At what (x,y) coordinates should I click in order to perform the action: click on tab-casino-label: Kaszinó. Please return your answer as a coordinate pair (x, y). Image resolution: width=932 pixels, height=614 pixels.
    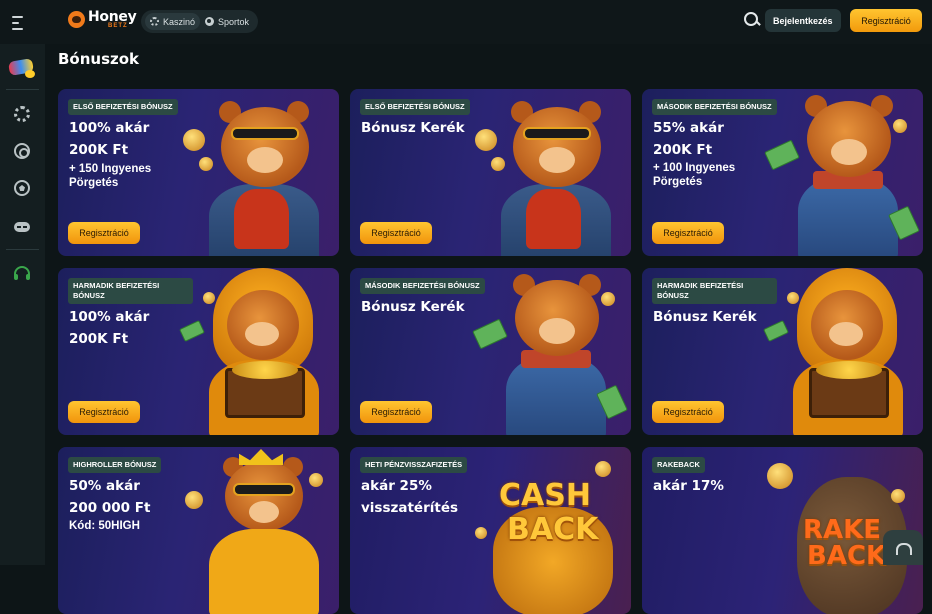
    Looking at the image, I should click on (179, 21).